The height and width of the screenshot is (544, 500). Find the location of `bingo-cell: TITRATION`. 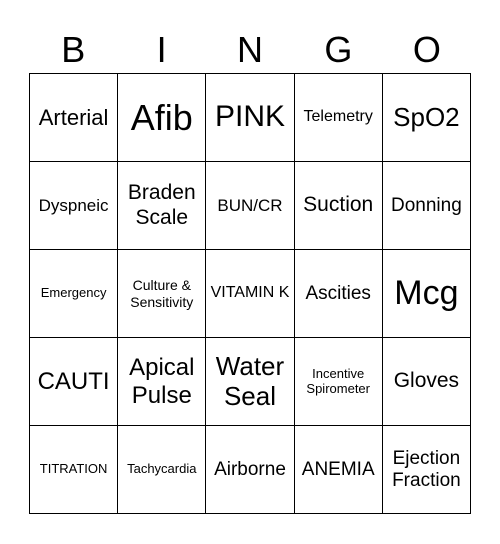

bingo-cell: TITRATION is located at coordinates (74, 470).